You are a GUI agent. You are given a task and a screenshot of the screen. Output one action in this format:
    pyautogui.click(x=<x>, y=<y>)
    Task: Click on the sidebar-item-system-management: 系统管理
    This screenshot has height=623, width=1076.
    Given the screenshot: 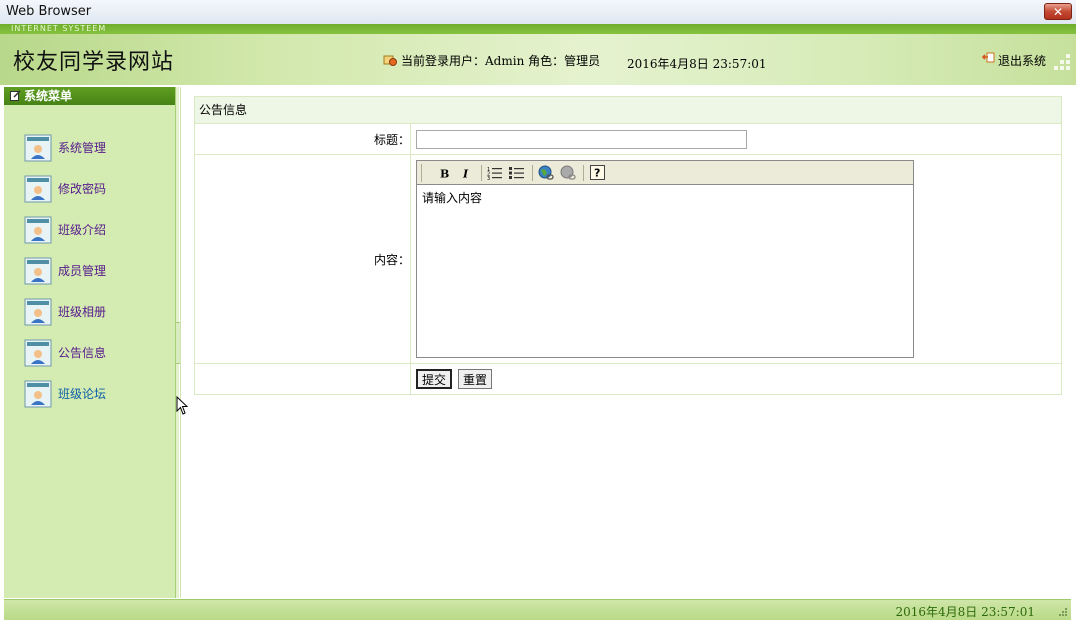 What is the action you would take?
    pyautogui.click(x=65, y=147)
    